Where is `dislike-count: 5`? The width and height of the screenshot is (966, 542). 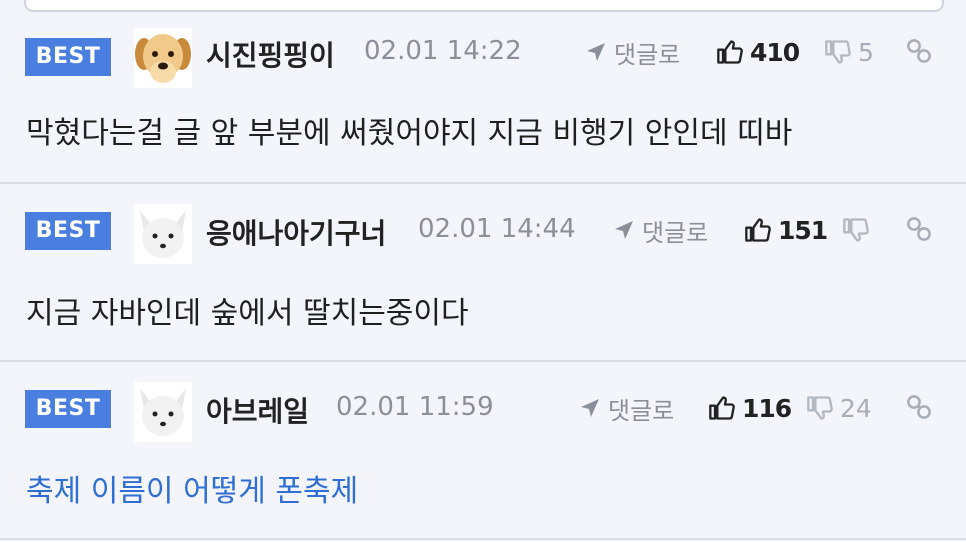
dislike-count: 5 is located at coordinates (866, 52).